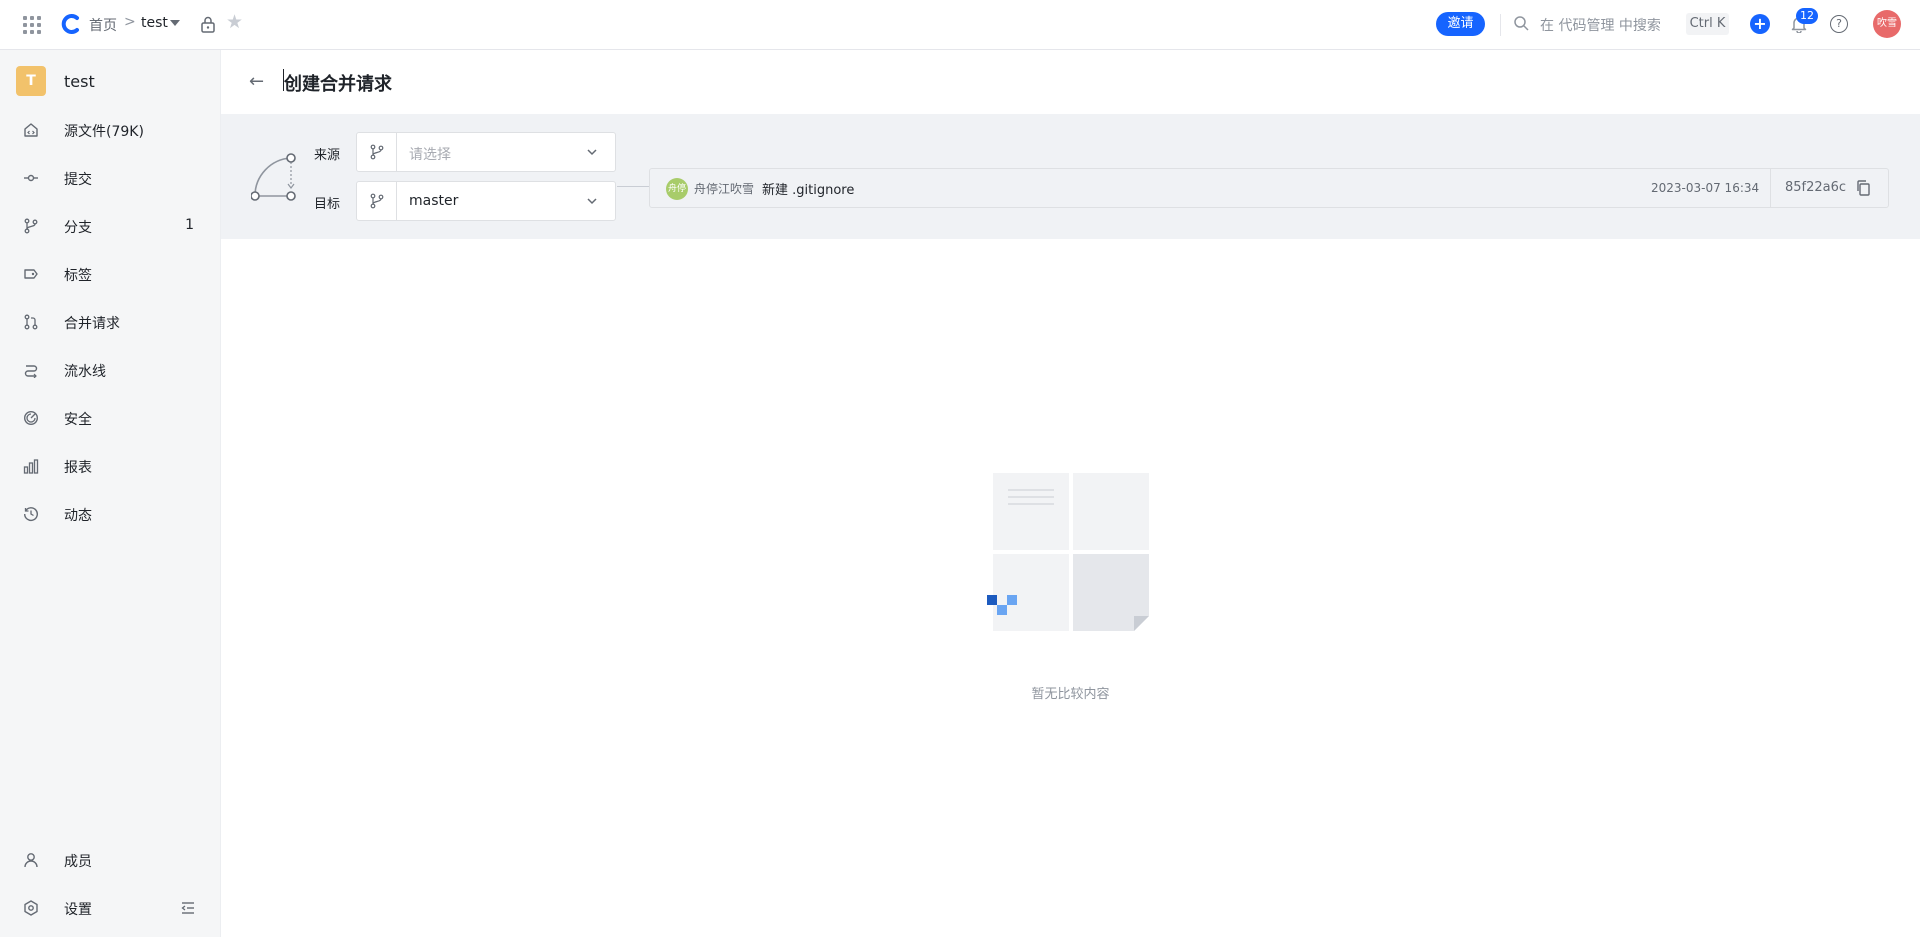 The width and height of the screenshot is (1920, 937). What do you see at coordinates (434, 201) in the screenshot?
I see `target-branch-value: master` at bounding box center [434, 201].